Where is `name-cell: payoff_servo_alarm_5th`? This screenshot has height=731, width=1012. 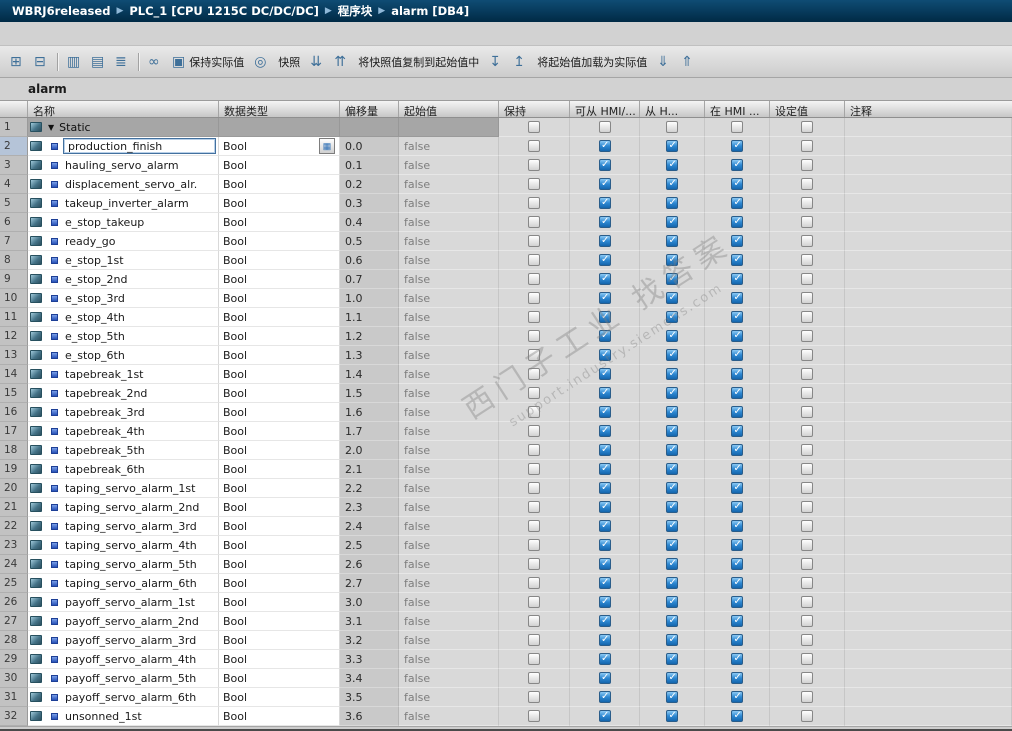
name-cell: payoff_servo_alarm_5th is located at coordinates (123, 678).